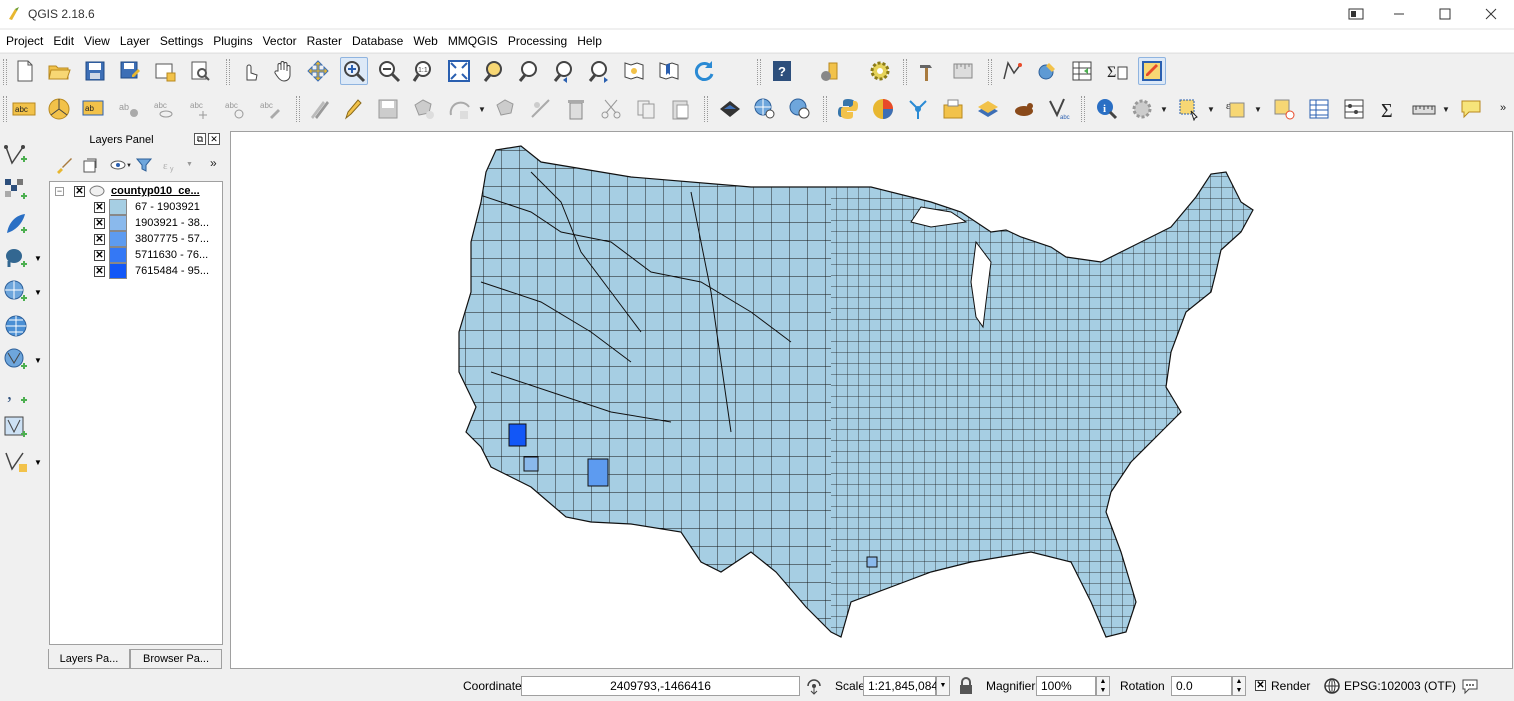  Describe the element at coordinates (16, 190) in the screenshot. I see `add-raster-button` at that location.